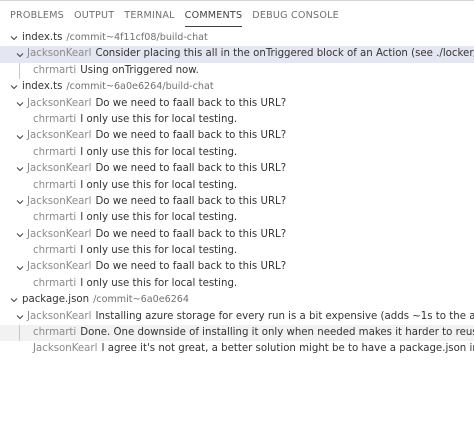 The height and width of the screenshot is (434, 474). Describe the element at coordinates (56, 300) in the screenshot. I see `file-name: package.json` at that location.